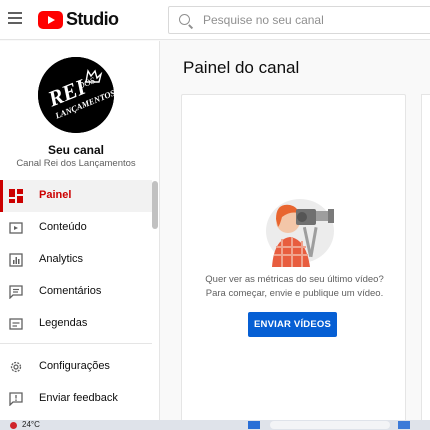  What do you see at coordinates (50, 19) in the screenshot?
I see `youtube-logo-icon` at bounding box center [50, 19].